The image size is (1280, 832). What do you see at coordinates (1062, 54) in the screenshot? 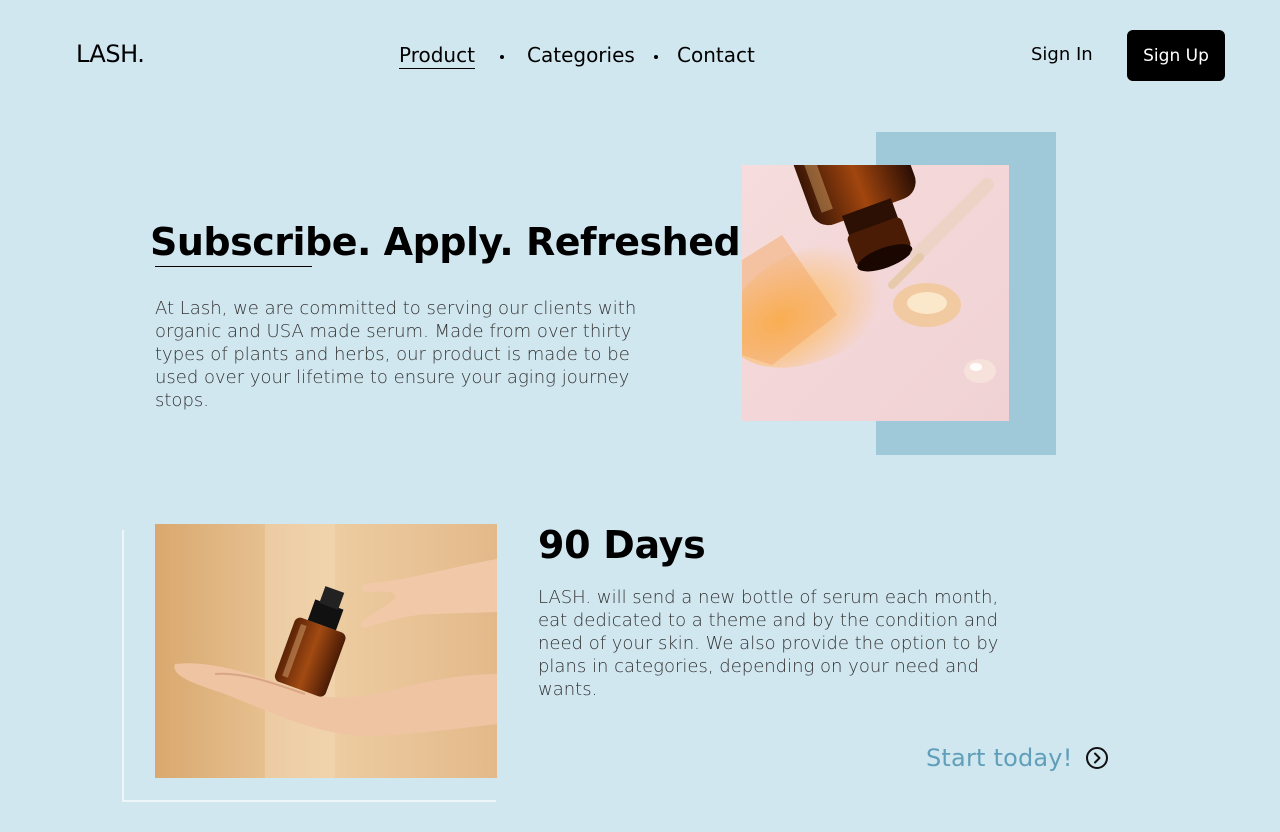
I see `sign-in-link: Sign In` at bounding box center [1062, 54].